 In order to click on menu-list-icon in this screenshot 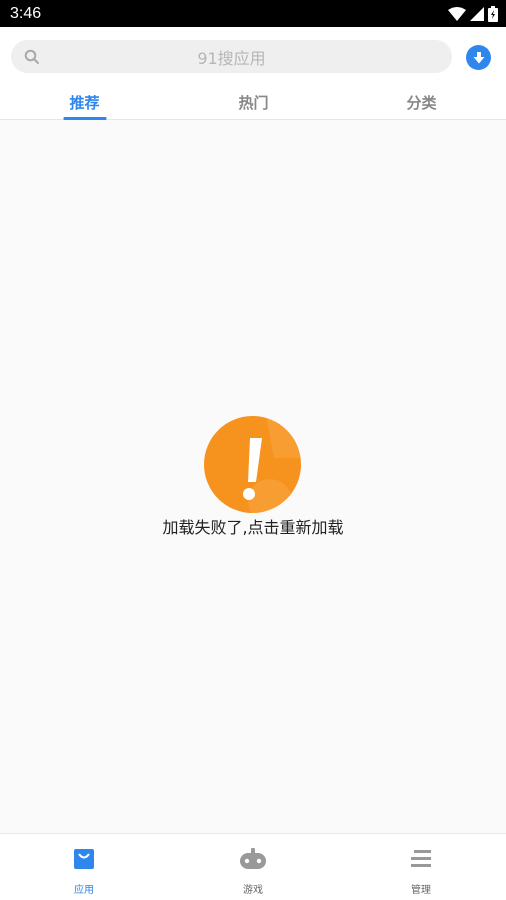, I will do `click(421, 858)`.